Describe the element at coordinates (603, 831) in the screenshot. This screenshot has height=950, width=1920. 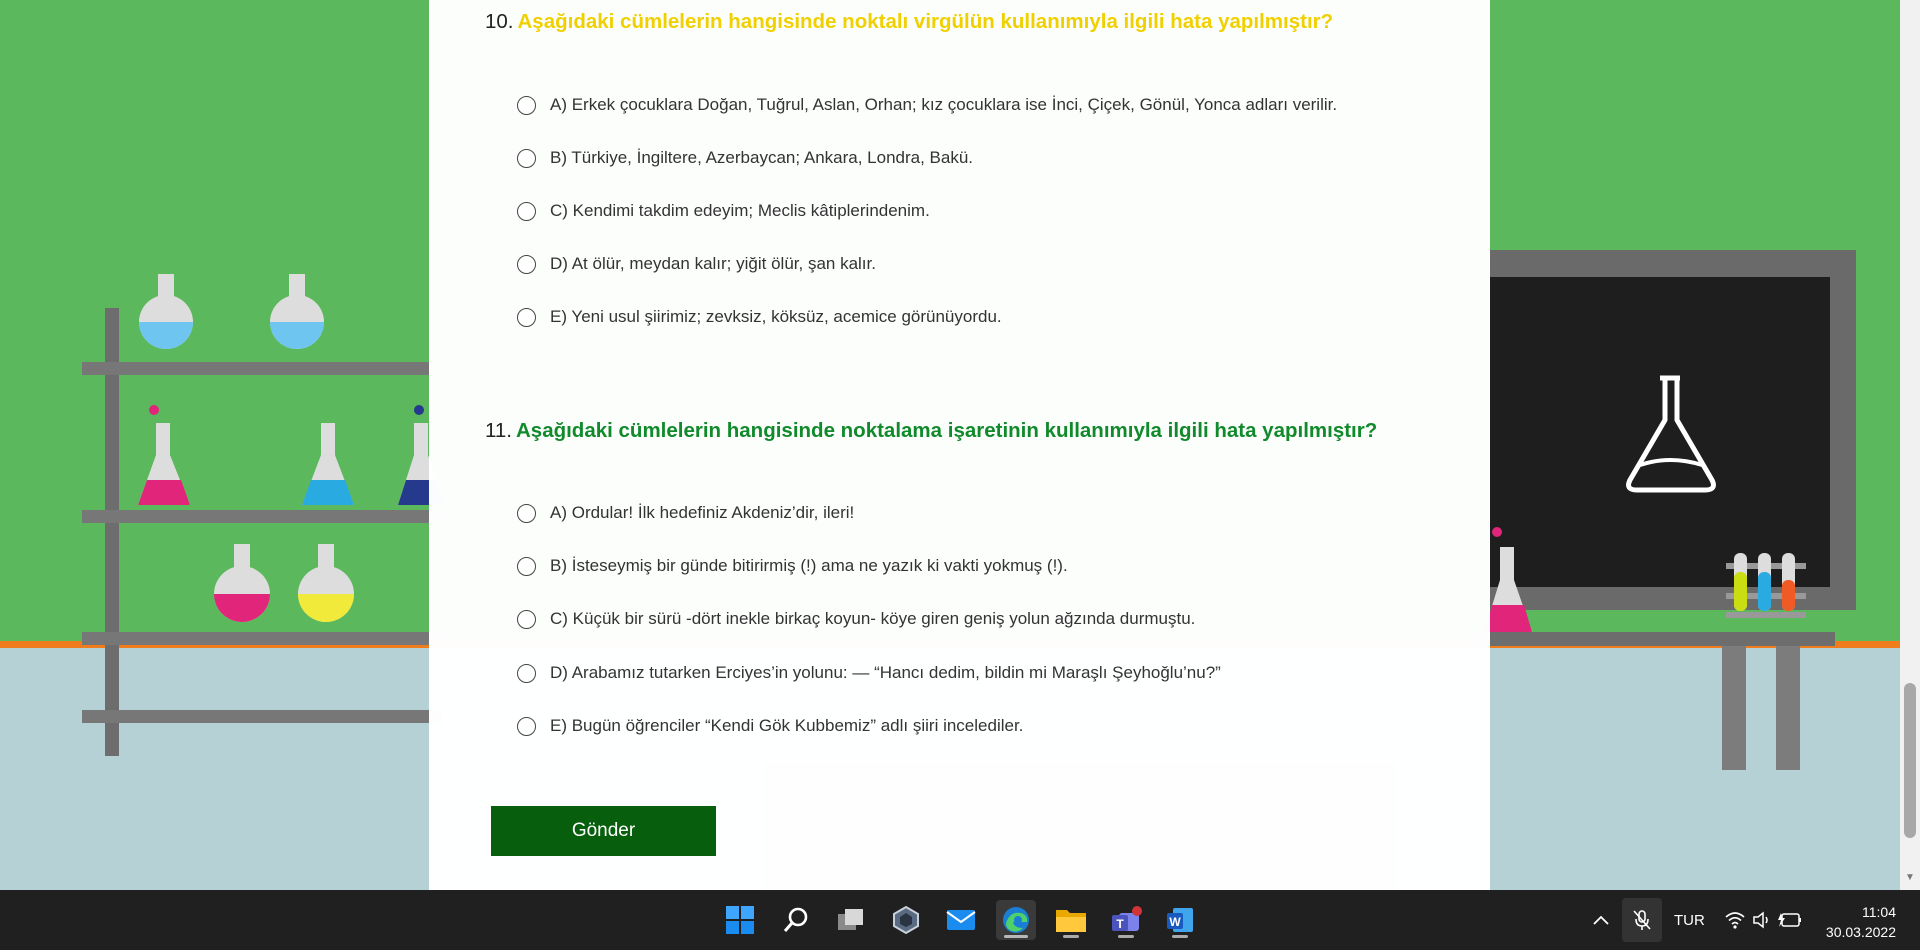
I see `submit-button: Gönder` at that location.